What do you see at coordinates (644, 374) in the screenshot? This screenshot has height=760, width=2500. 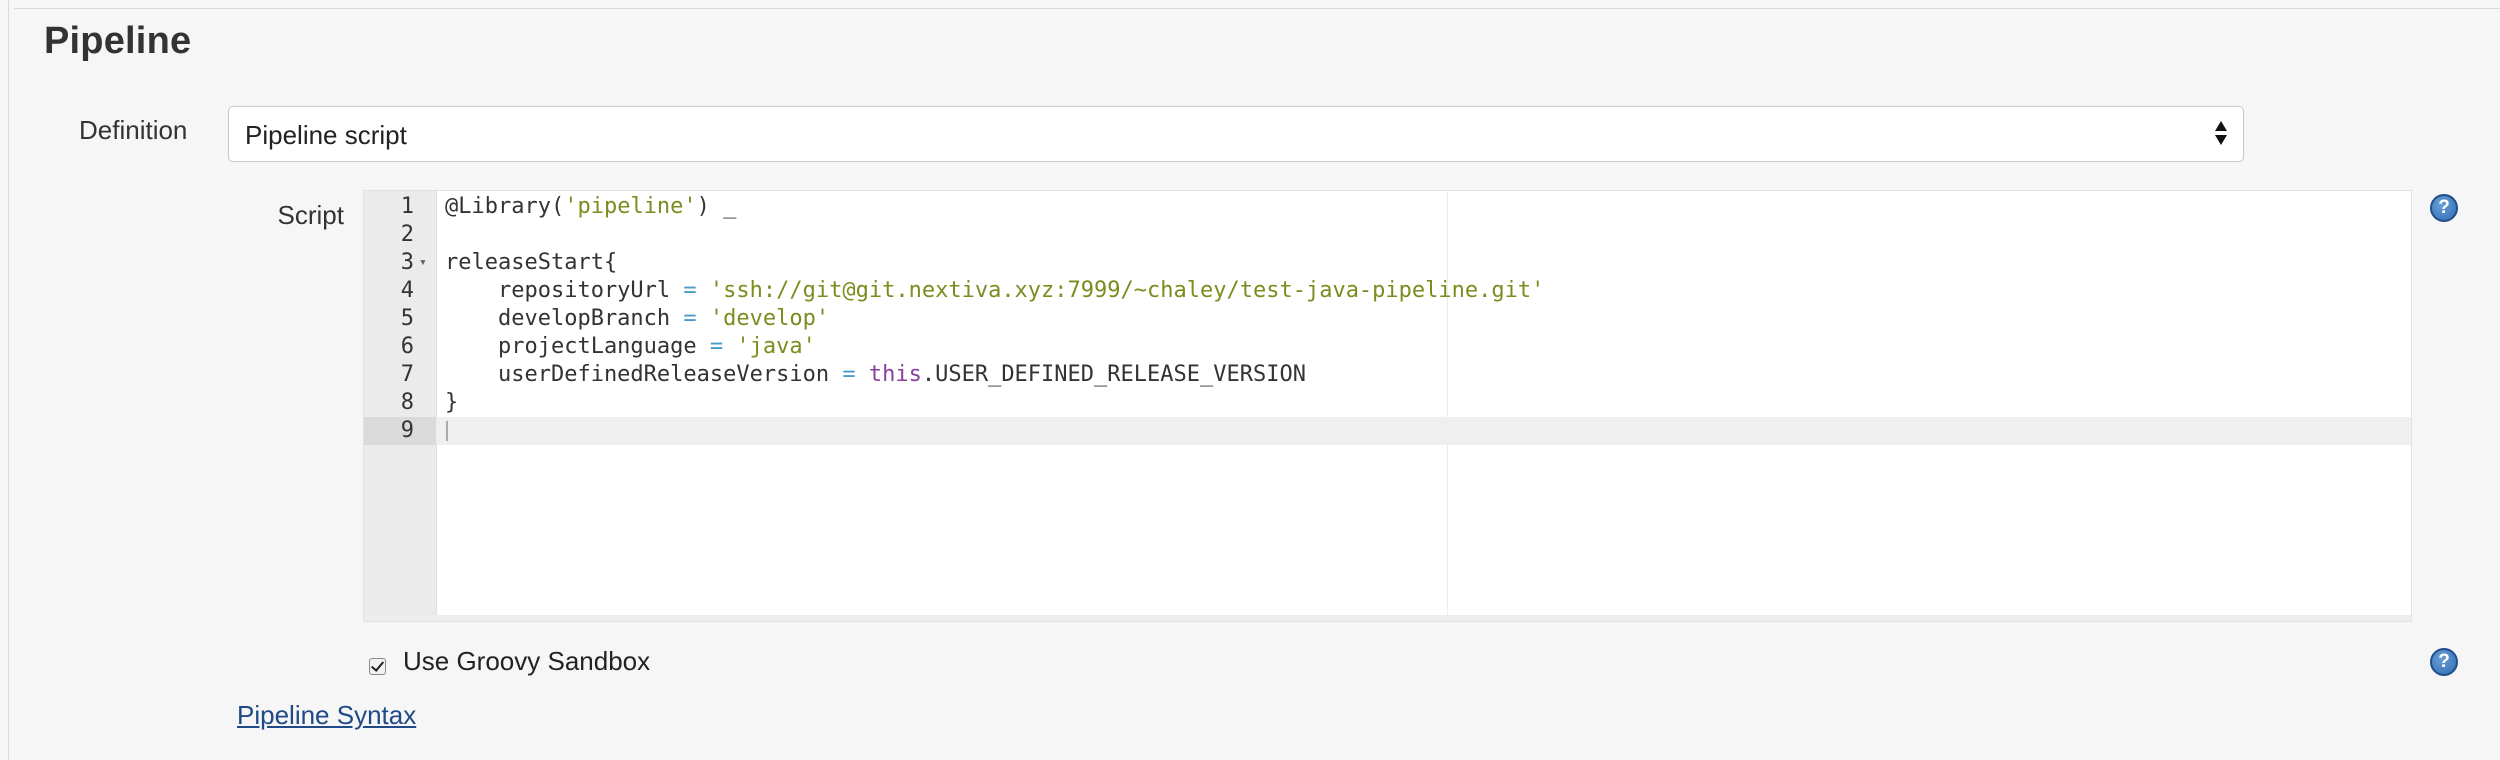 I see `code-token: userDefinedReleaseVersion` at bounding box center [644, 374].